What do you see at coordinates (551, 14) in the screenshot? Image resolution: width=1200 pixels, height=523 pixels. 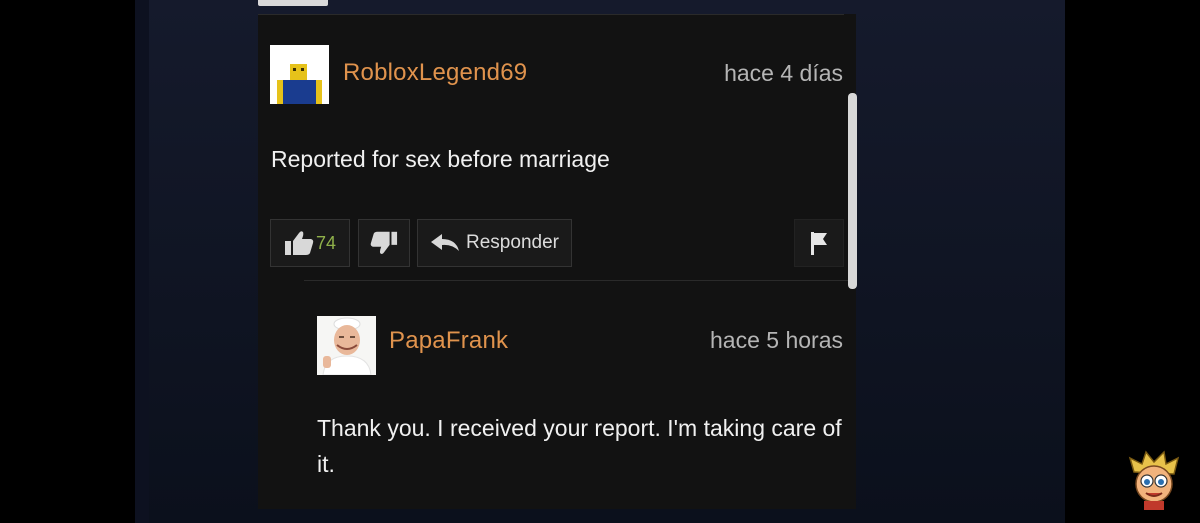 I see `divider` at bounding box center [551, 14].